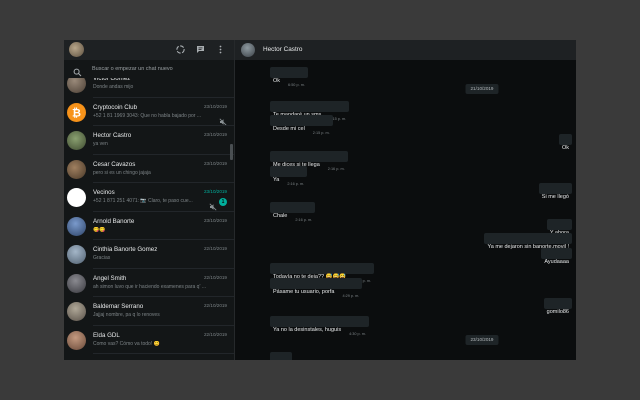 Image resolution: width=640 pixels, height=400 pixels. I want to click on outgoing-message: Y ahora, so click(559, 227).